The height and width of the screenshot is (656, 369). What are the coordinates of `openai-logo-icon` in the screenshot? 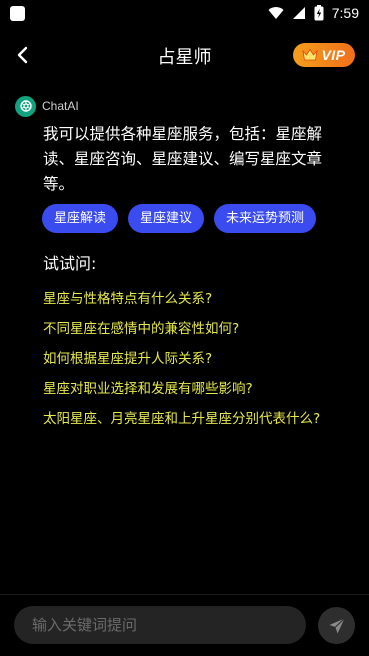 It's located at (25, 106).